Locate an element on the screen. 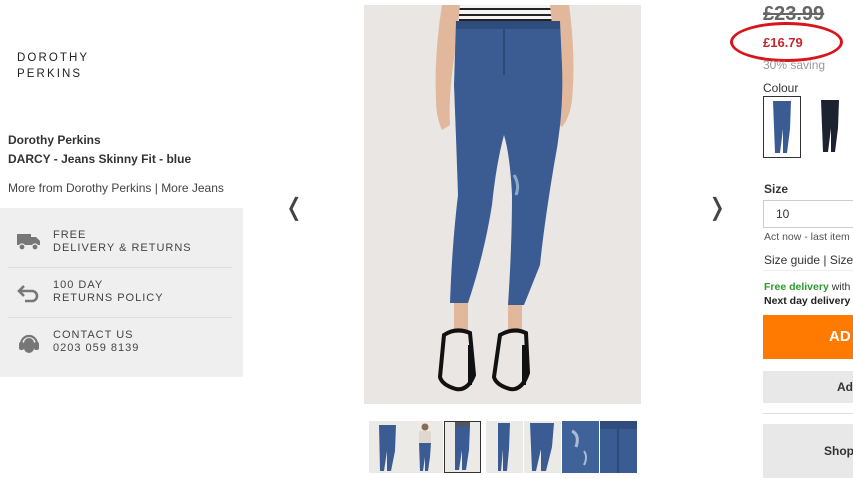 This screenshot has height=479, width=853. service-free-delivery: FREE DELIVERY & RETURNS is located at coordinates (120, 242).